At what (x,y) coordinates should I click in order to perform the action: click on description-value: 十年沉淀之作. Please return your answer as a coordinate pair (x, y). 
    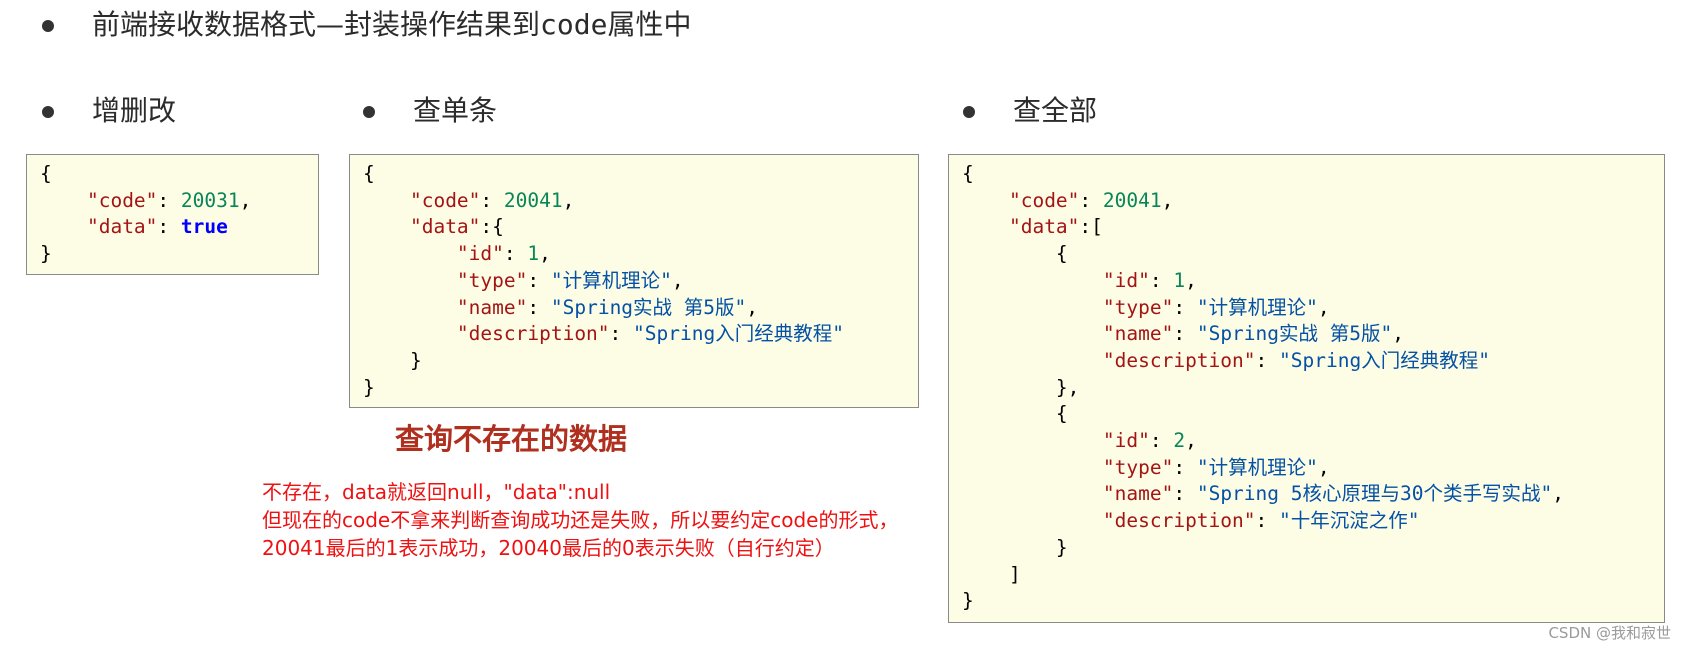
    Looking at the image, I should click on (1349, 521).